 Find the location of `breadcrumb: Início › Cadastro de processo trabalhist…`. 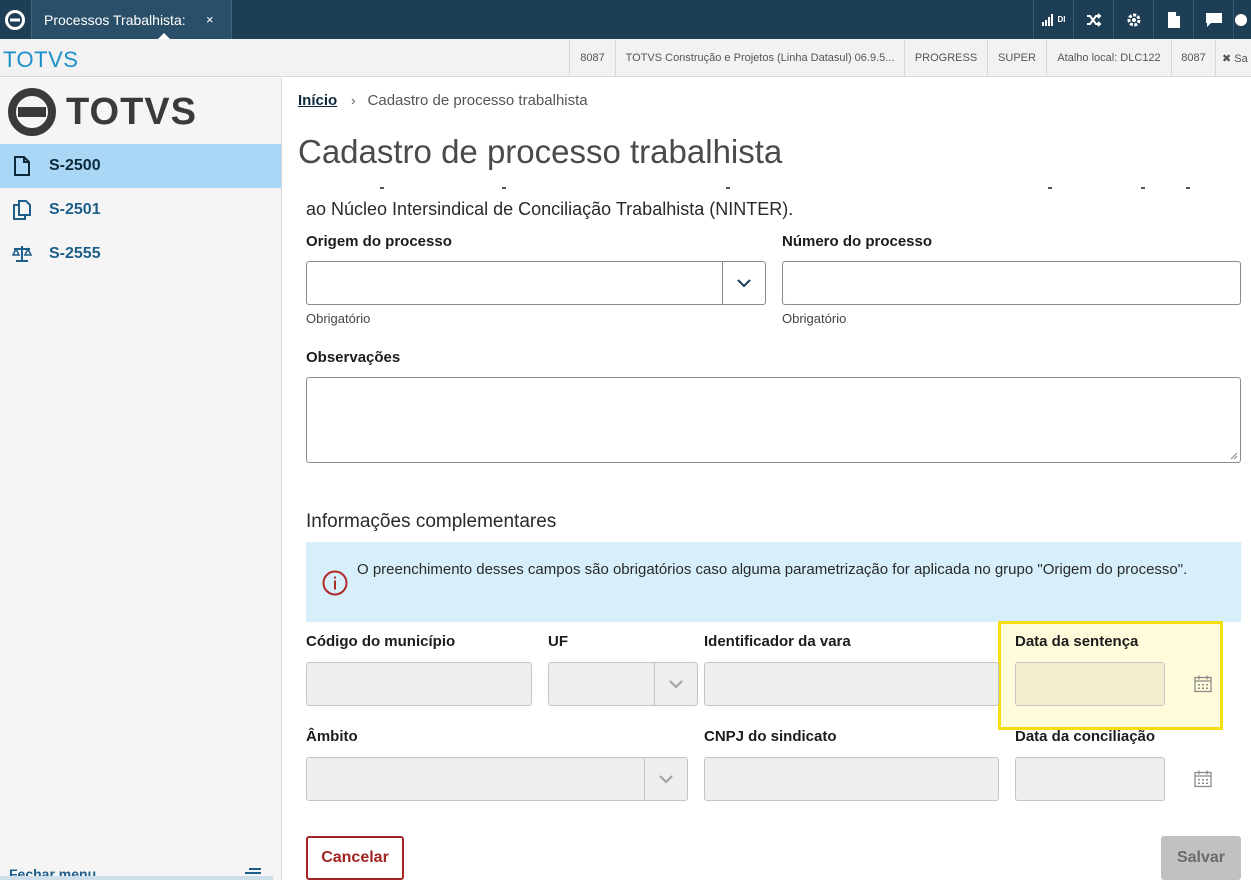

breadcrumb: Início › Cadastro de processo trabalhist… is located at coordinates (443, 100).